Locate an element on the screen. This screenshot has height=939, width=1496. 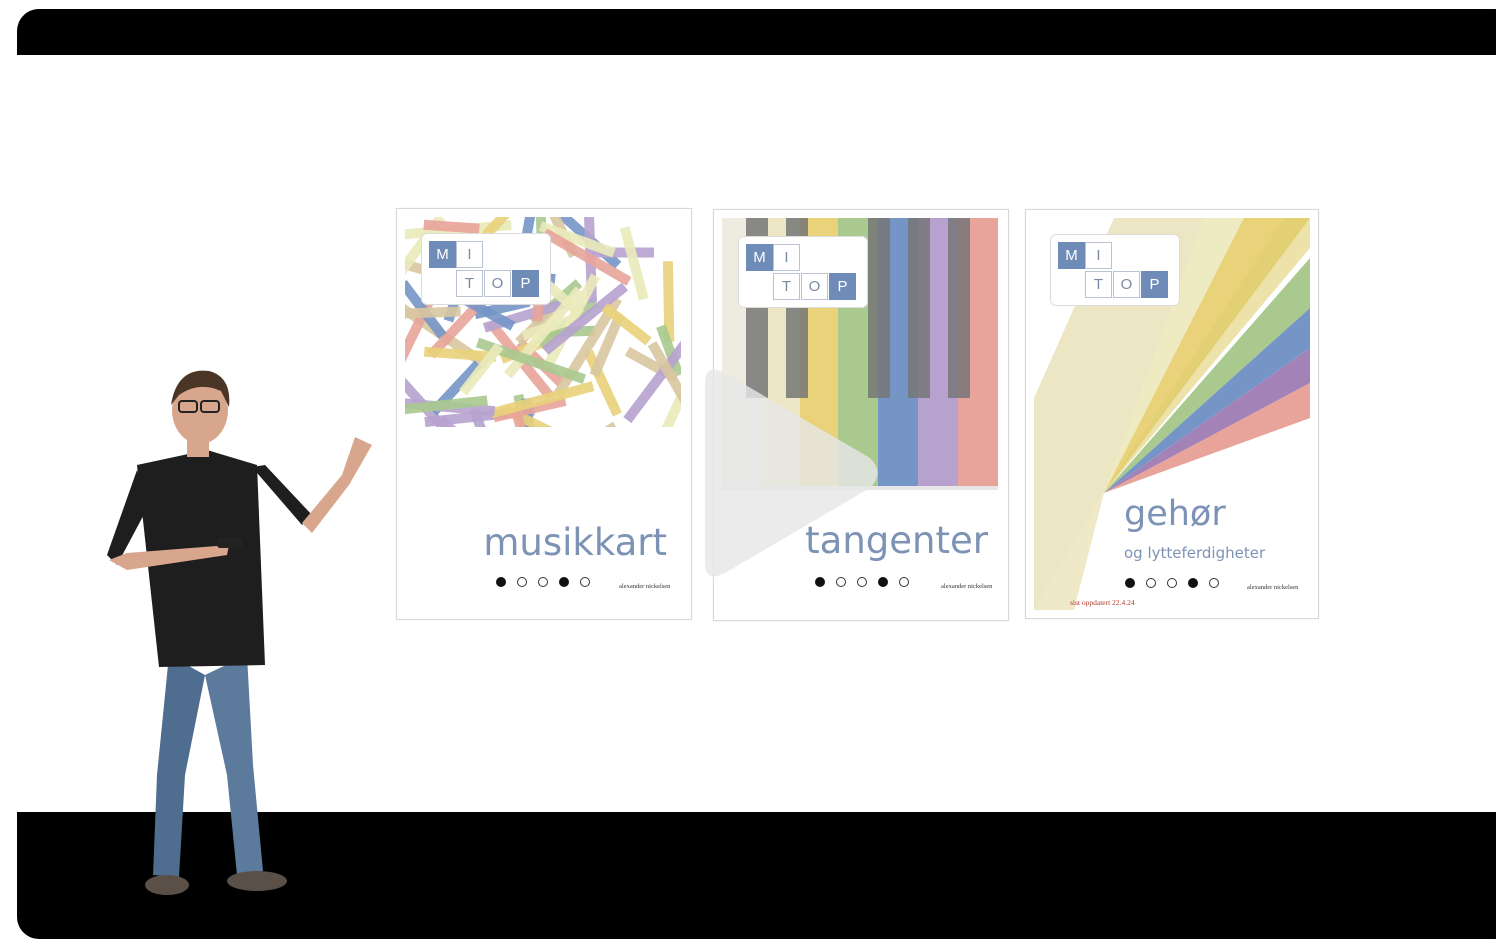
book-title: gehør is located at coordinates (1175, 514).